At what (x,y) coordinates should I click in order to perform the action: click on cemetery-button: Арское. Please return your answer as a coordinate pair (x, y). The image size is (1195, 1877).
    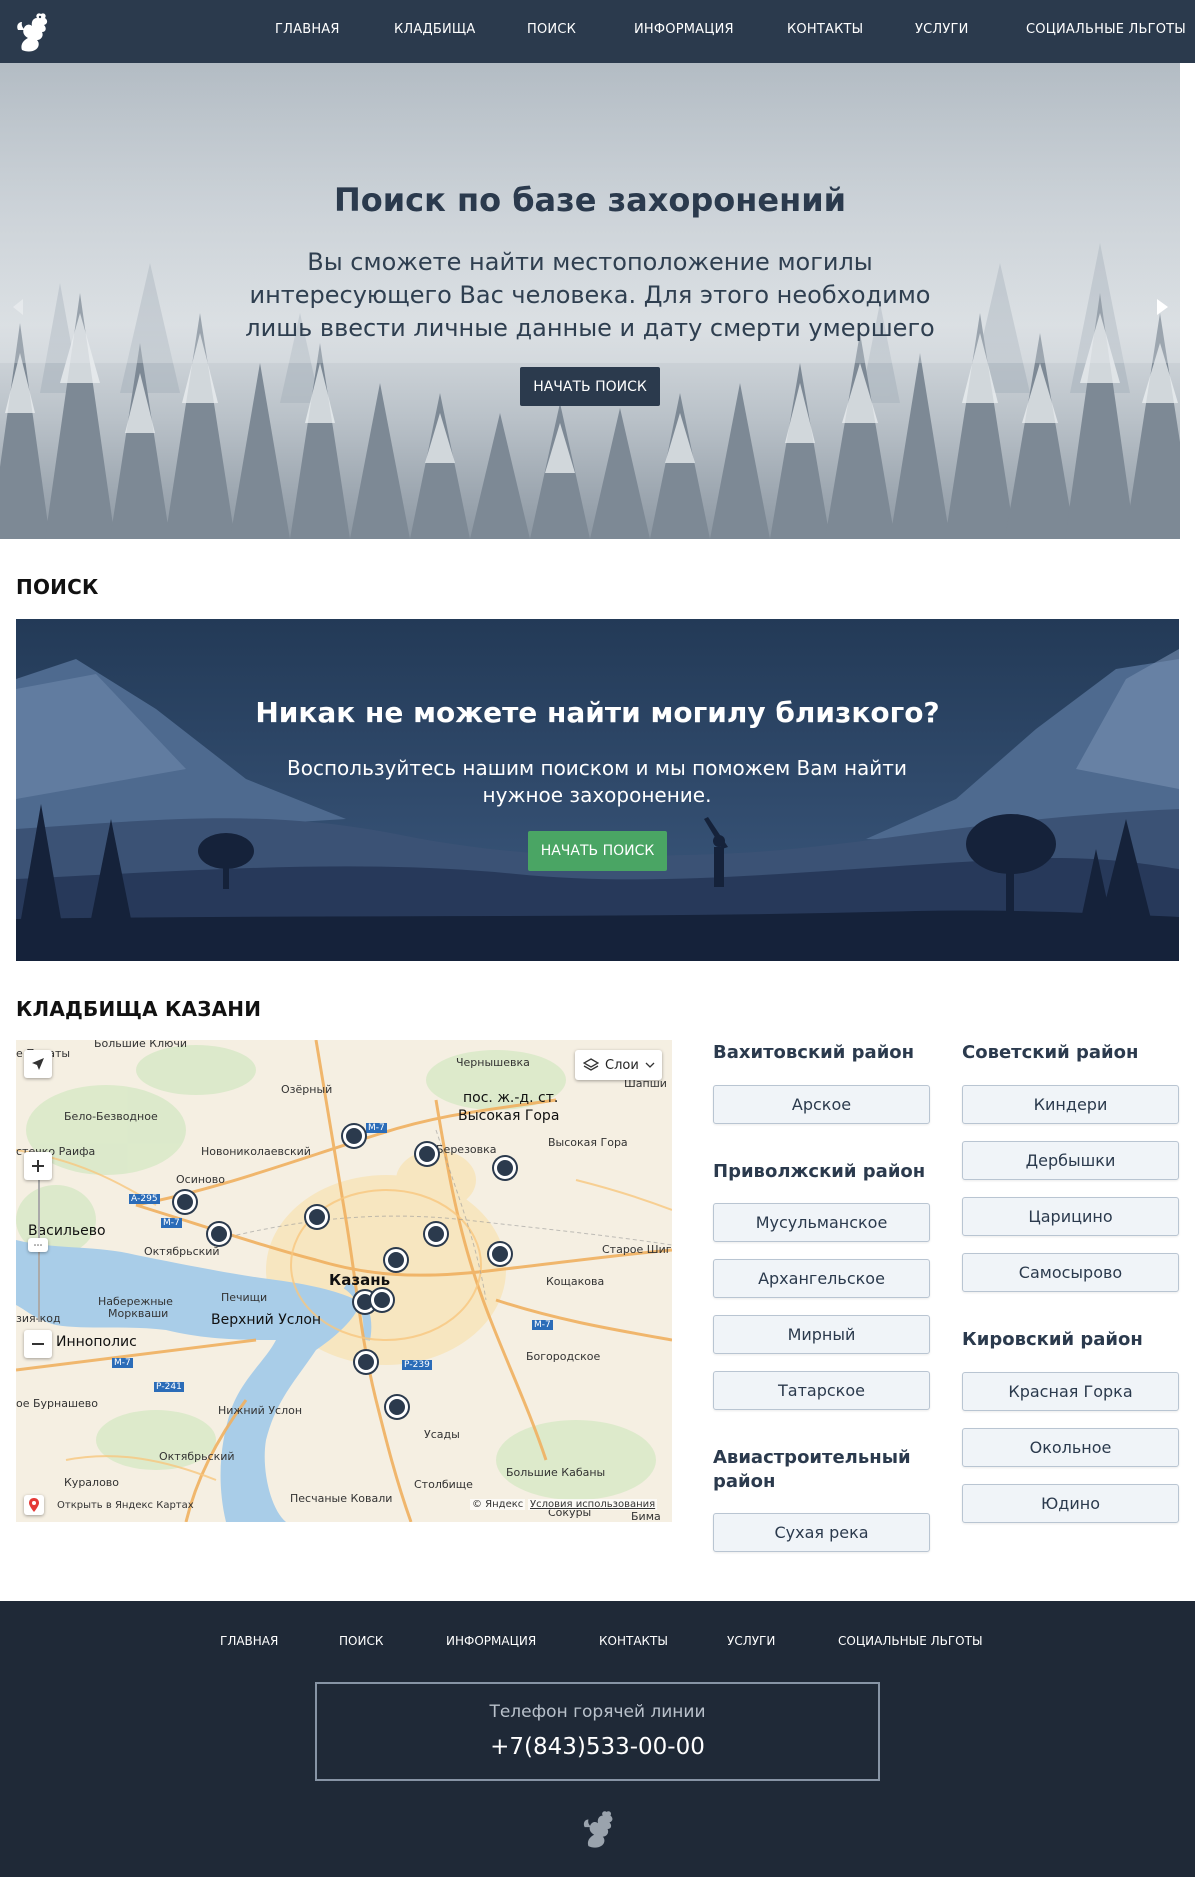
    Looking at the image, I should click on (821, 1104).